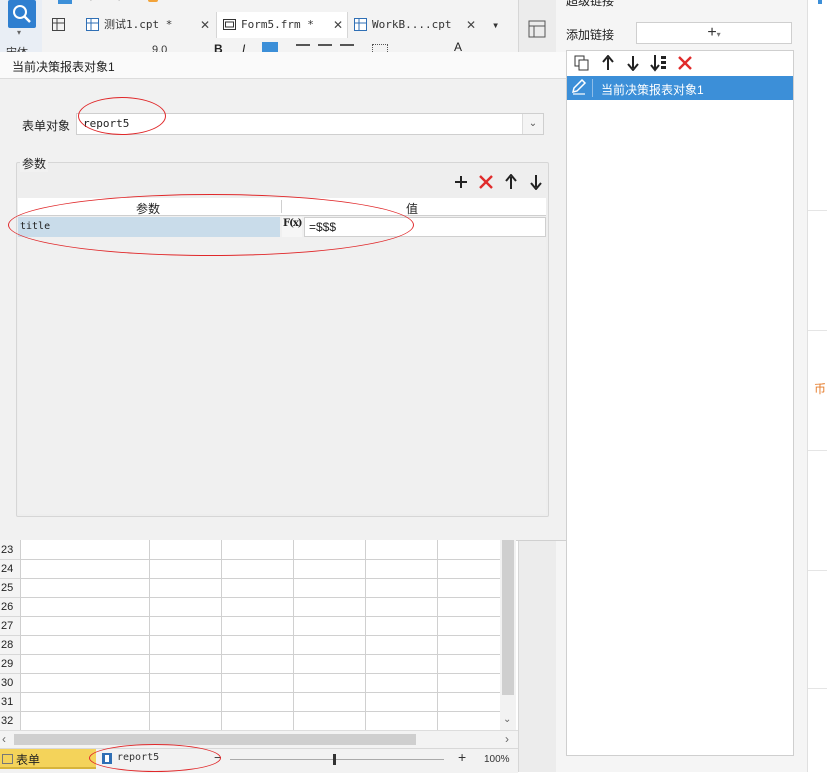 The image size is (827, 773). Describe the element at coordinates (537, 30) in the screenshot. I see `layout-icon` at that location.